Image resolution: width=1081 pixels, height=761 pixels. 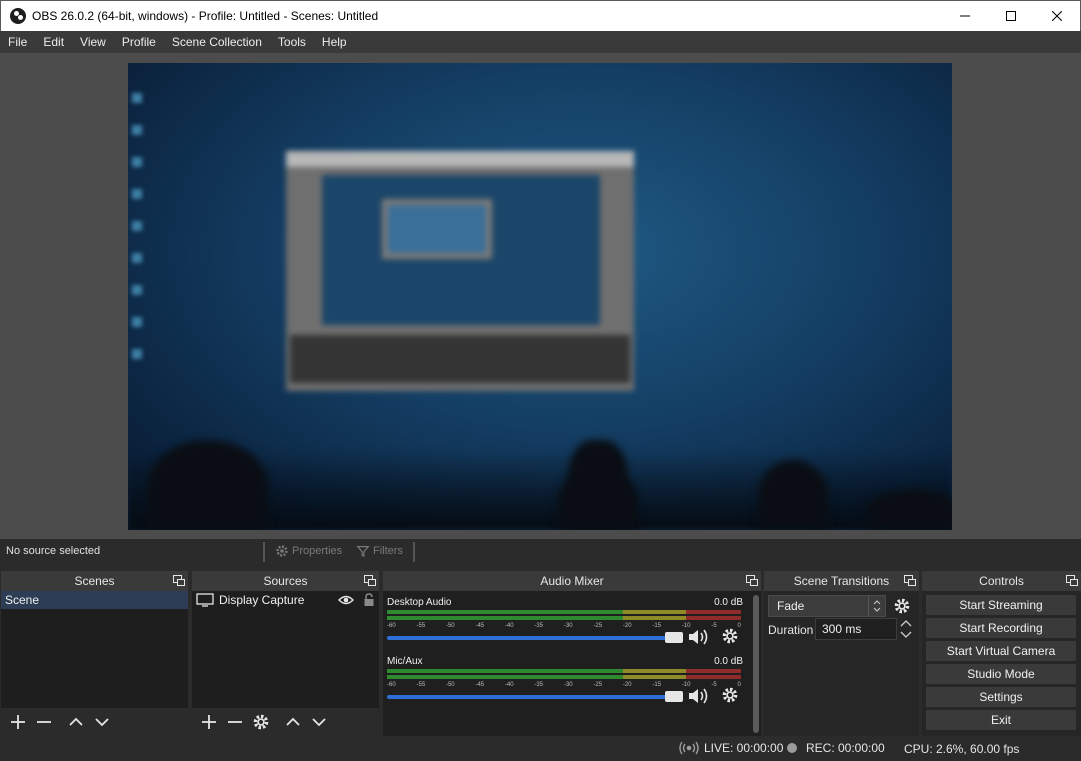 What do you see at coordinates (139, 243) in the screenshot?
I see `desktop-icons` at bounding box center [139, 243].